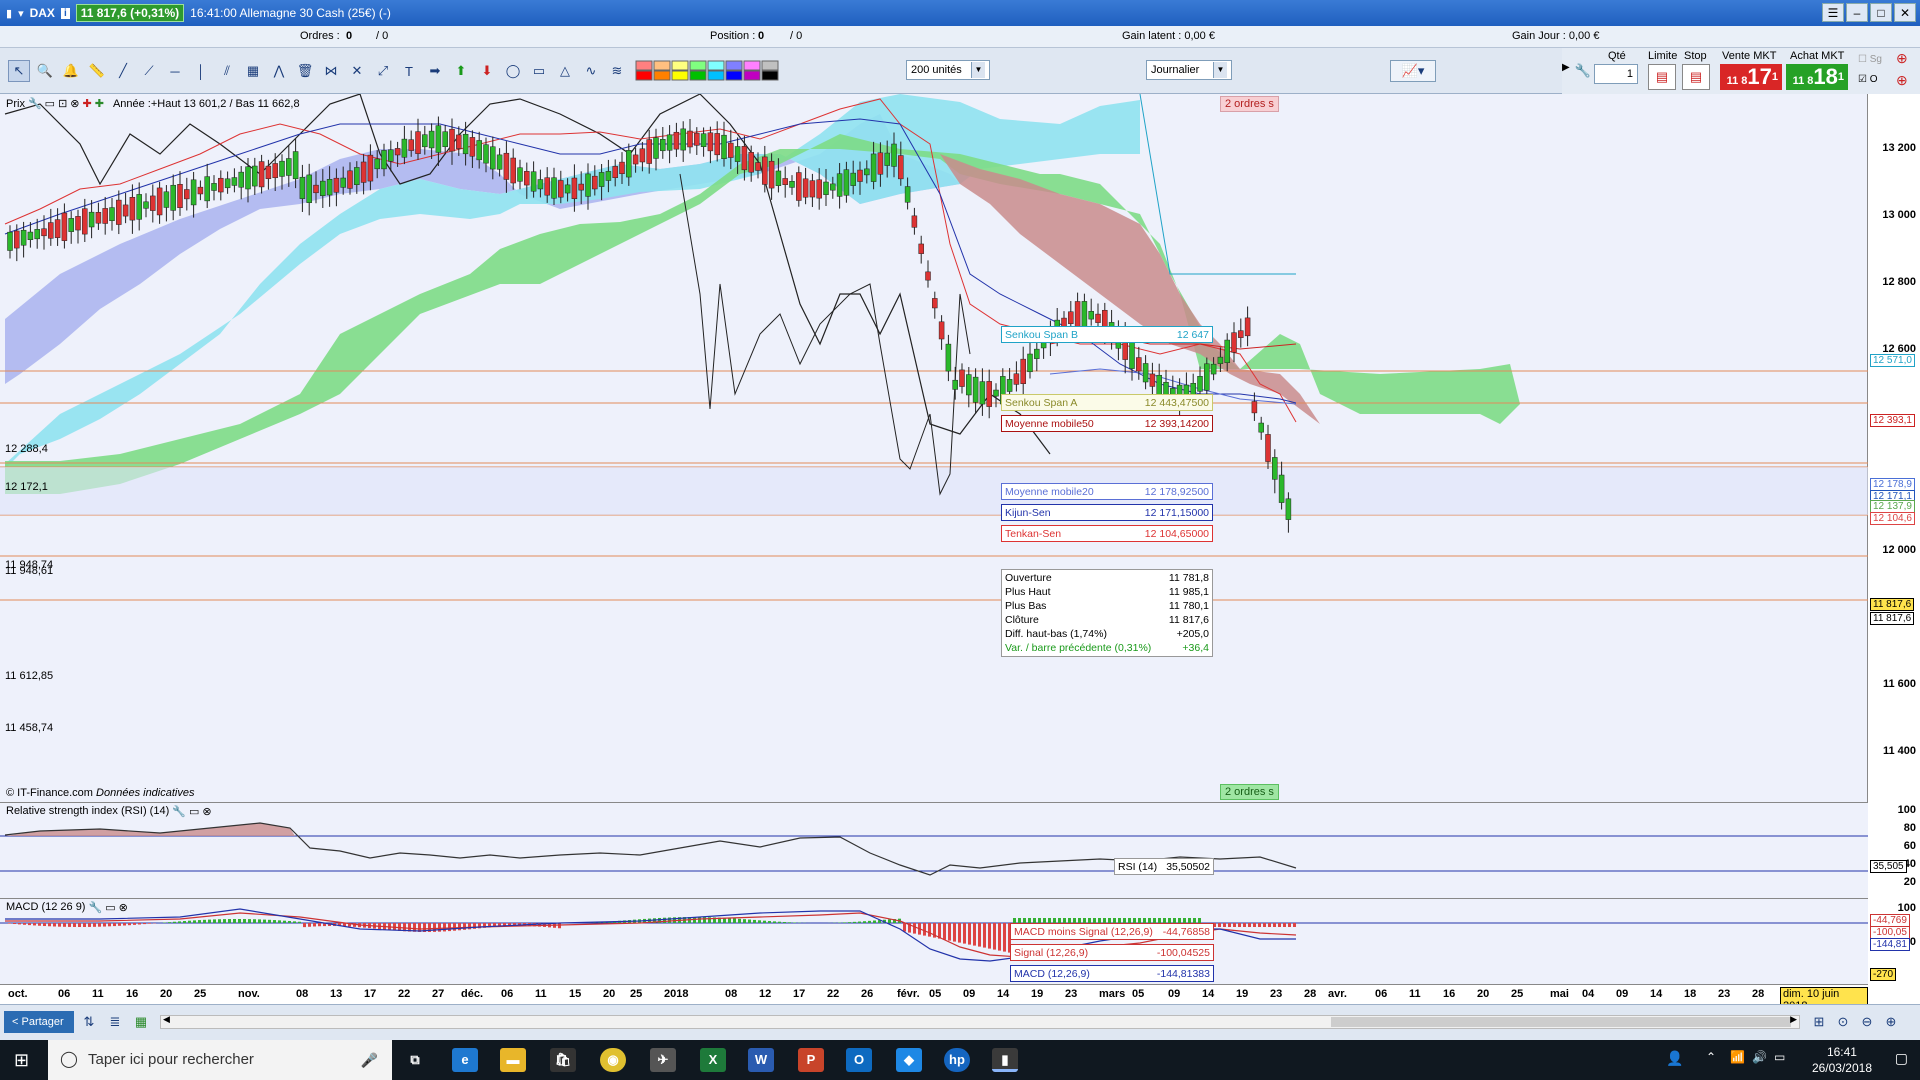  What do you see at coordinates (369, 1060) in the screenshot?
I see `microphone-icon: 🎤` at bounding box center [369, 1060].